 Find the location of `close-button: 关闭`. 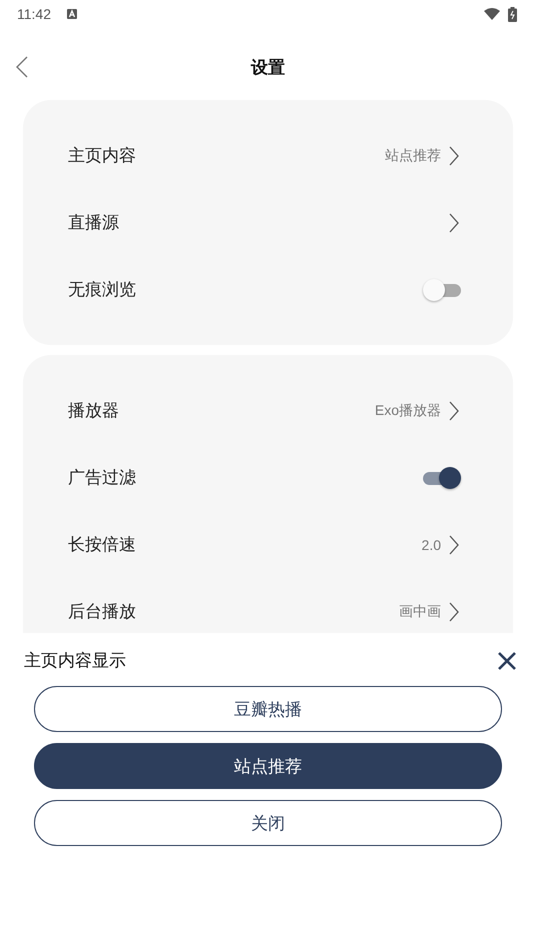

close-button: 关闭 is located at coordinates (268, 823).